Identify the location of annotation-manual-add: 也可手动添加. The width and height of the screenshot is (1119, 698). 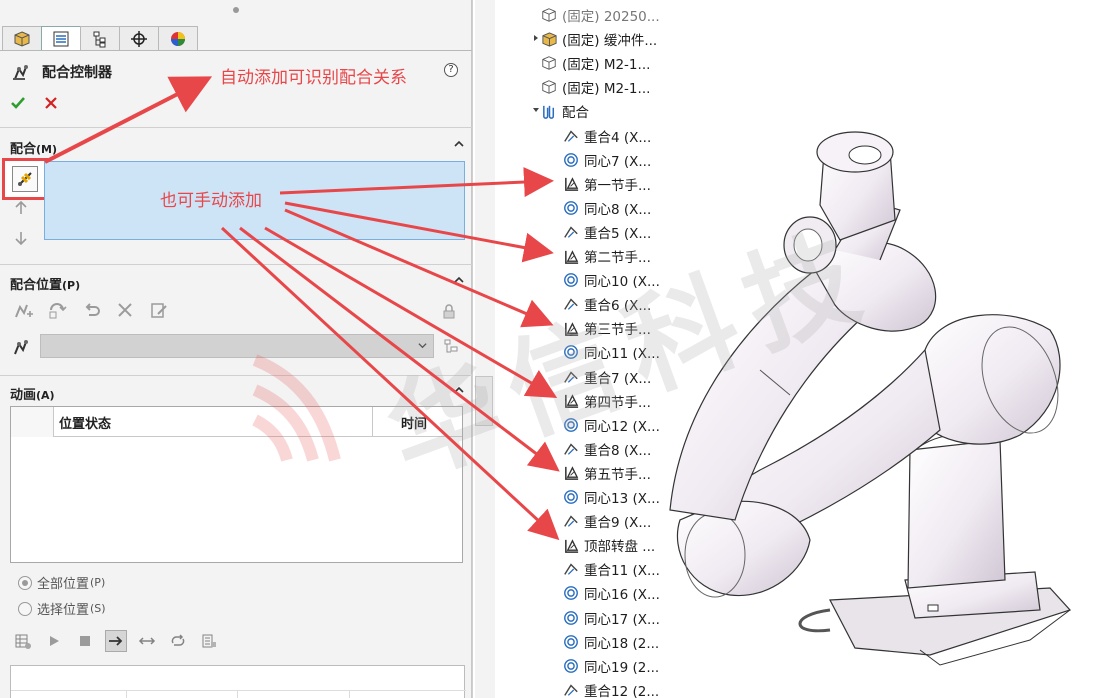
(211, 201).